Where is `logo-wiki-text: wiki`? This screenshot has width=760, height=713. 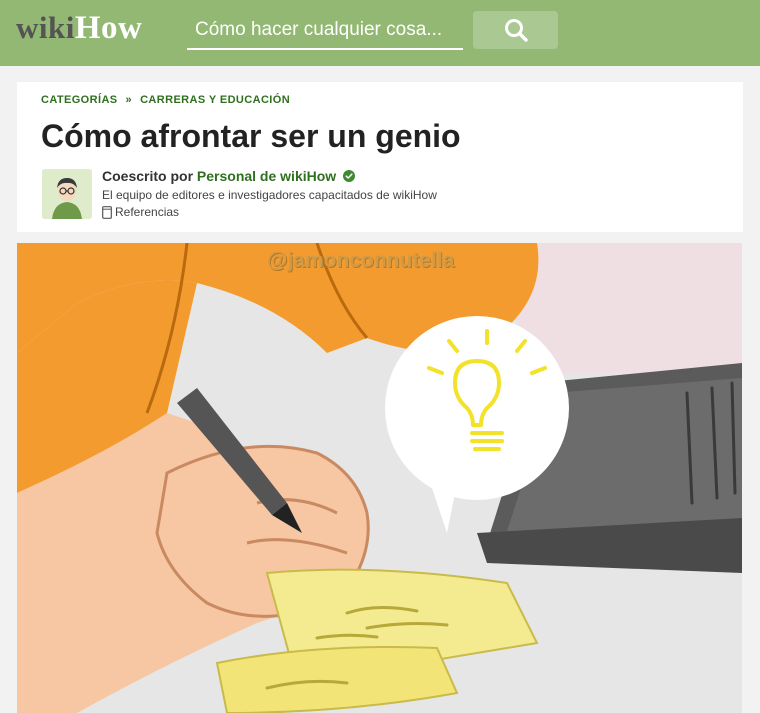
logo-wiki-text: wiki is located at coordinates (45, 27).